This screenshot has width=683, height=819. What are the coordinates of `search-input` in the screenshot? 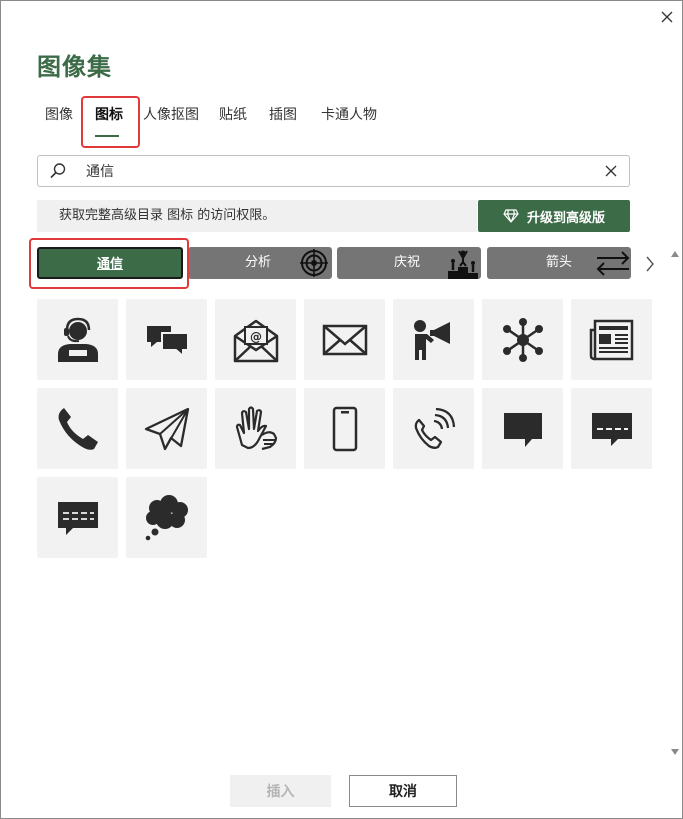 It's located at (335, 171).